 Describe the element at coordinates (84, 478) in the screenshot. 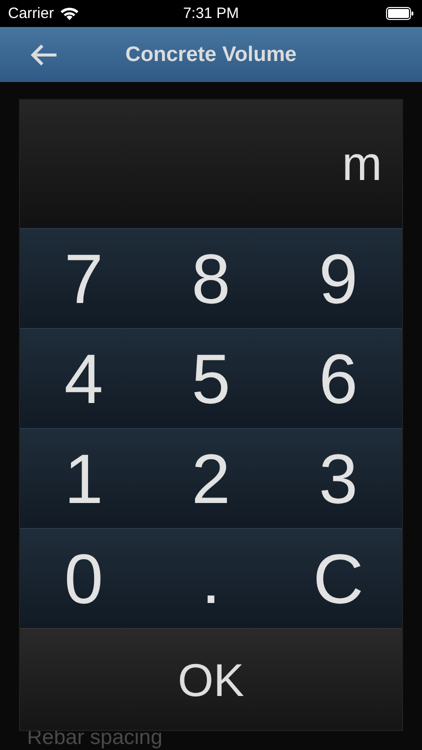

I see `key-button: 1` at that location.